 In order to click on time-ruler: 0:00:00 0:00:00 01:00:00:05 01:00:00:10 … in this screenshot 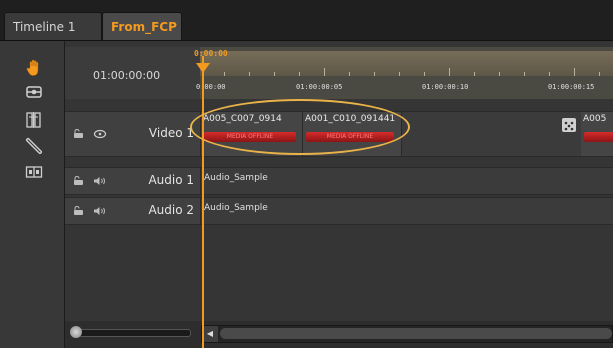, I will do `click(403, 73)`.